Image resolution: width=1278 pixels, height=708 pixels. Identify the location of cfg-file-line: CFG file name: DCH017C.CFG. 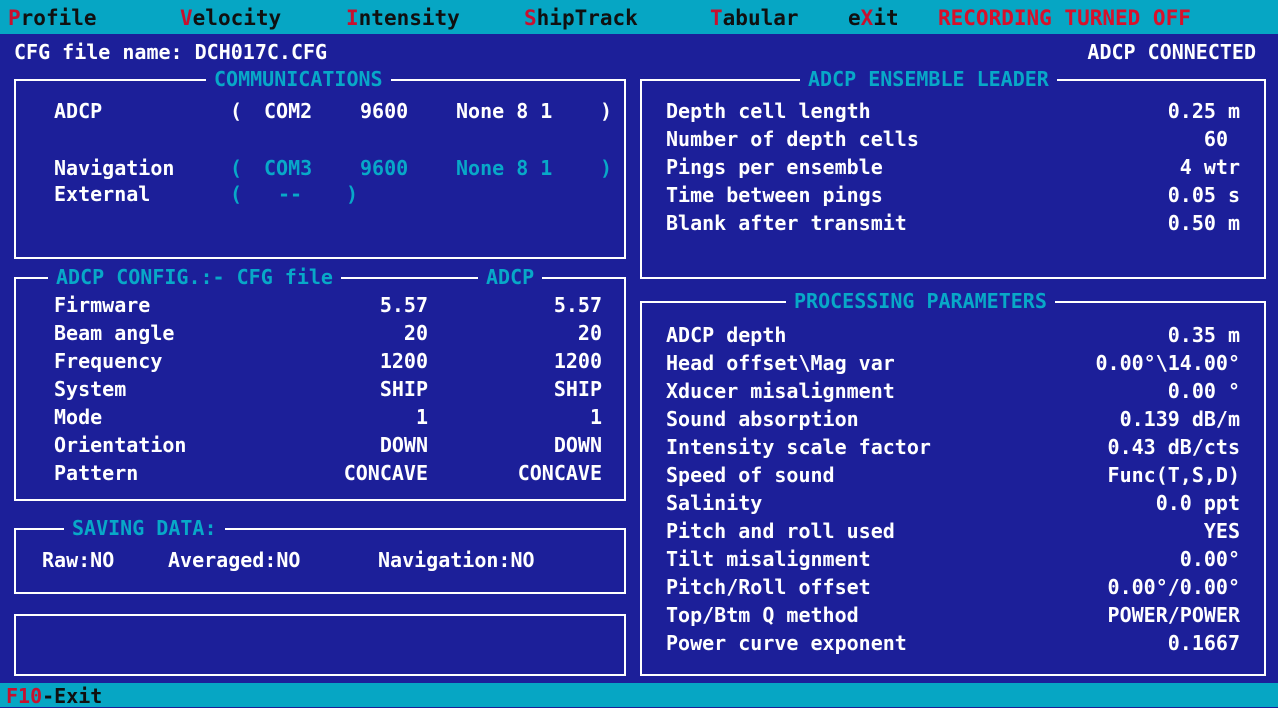
(170, 52).